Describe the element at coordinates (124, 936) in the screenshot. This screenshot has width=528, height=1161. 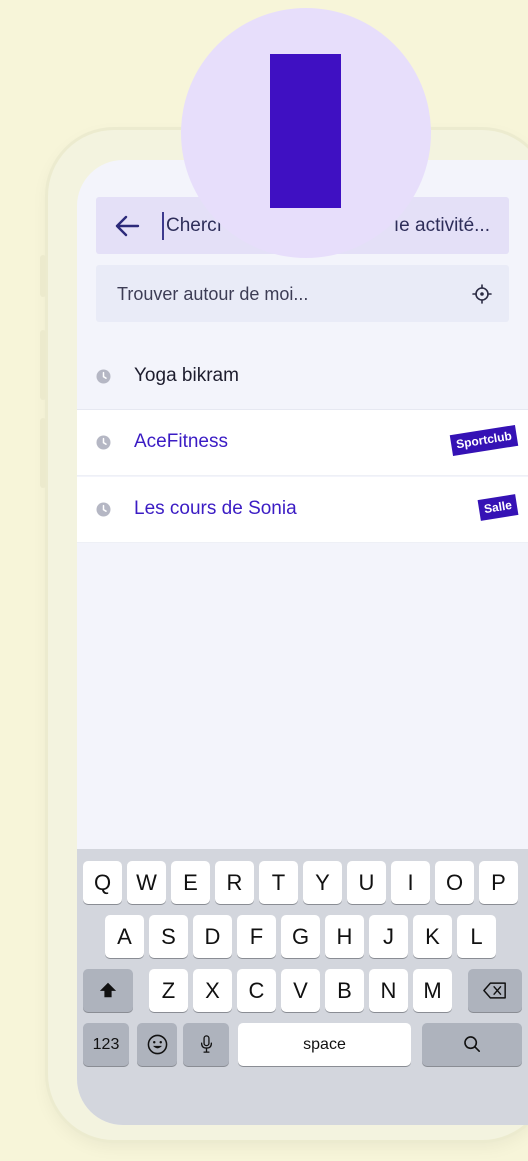
I see `key-a: A` at that location.